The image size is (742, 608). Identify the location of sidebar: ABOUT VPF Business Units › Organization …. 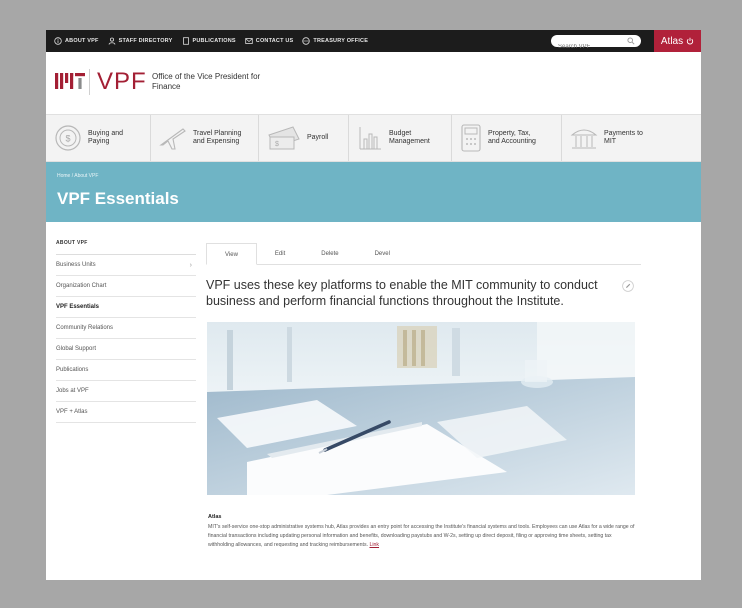
(126, 331).